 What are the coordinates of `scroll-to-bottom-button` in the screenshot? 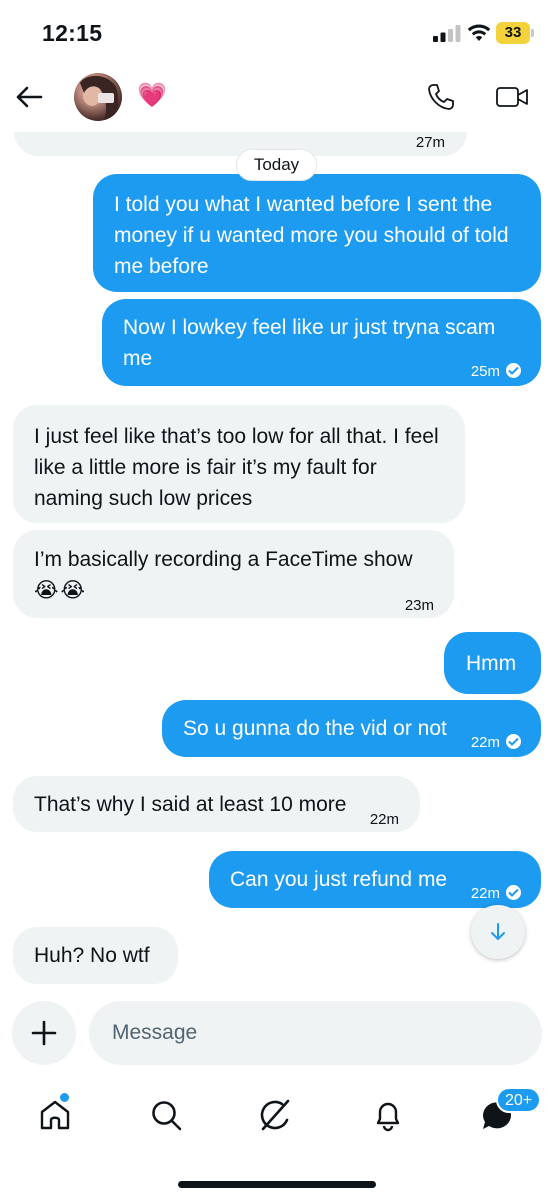 It's located at (498, 932).